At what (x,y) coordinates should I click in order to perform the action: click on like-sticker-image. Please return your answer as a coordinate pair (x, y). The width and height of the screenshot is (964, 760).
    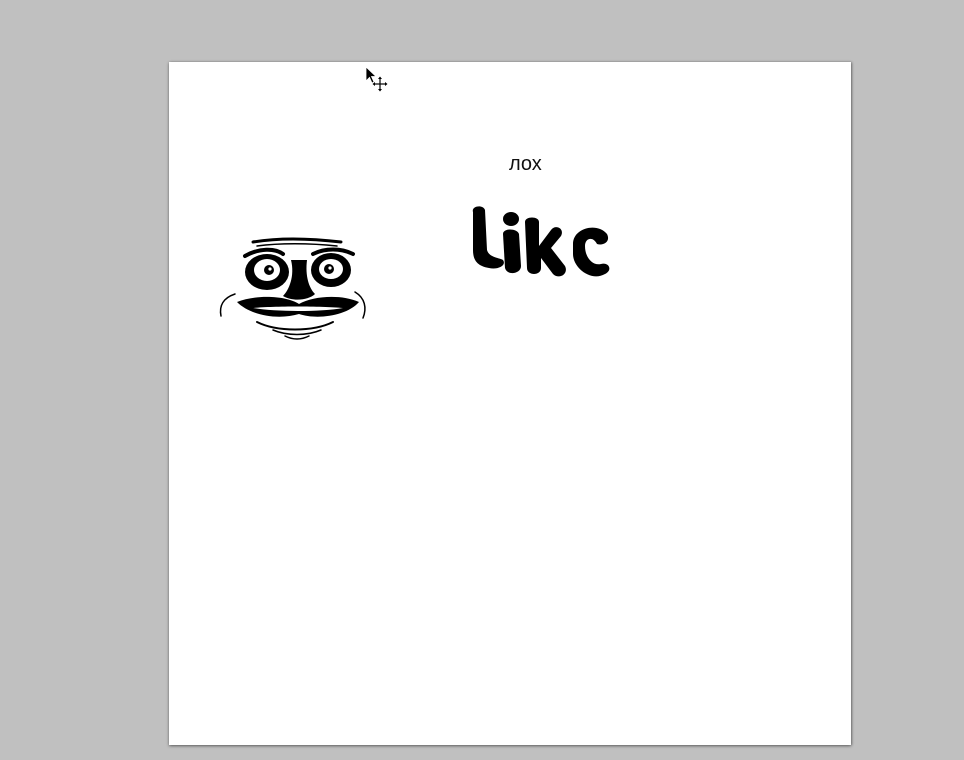
    Looking at the image, I should click on (542, 246).